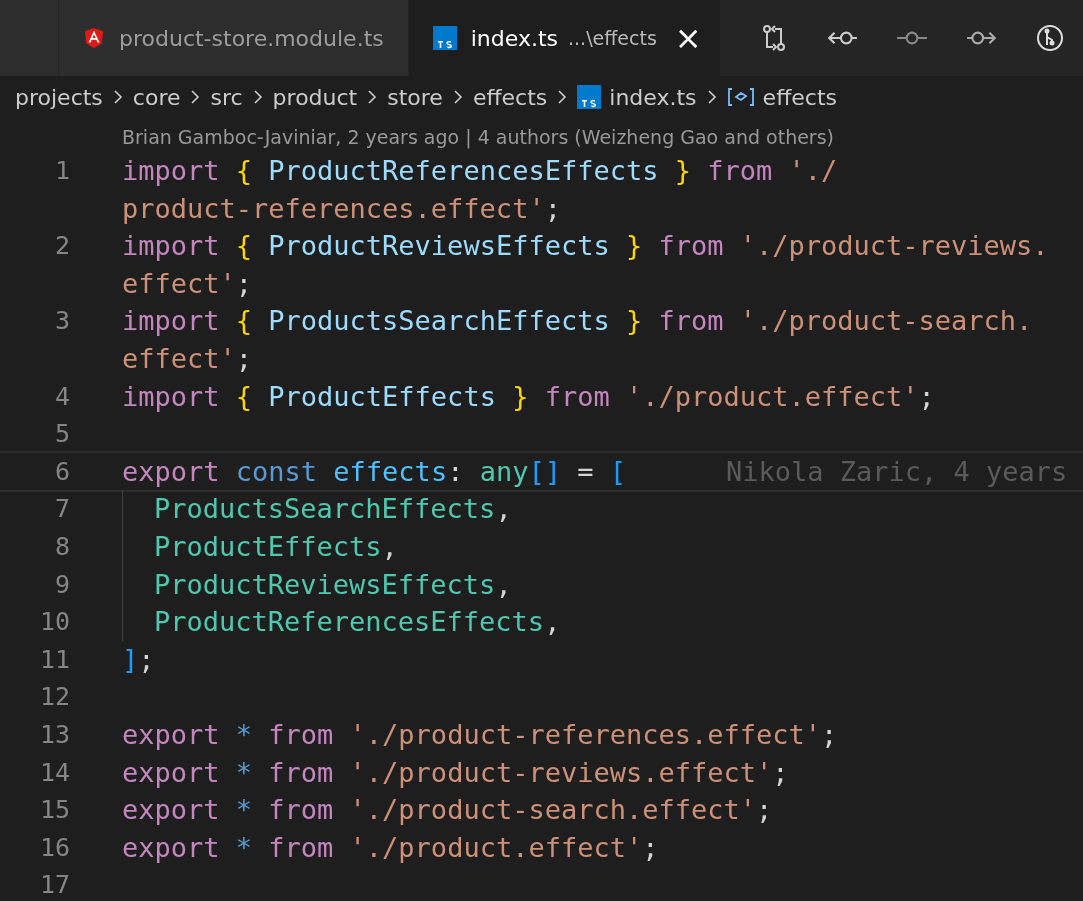 This screenshot has height=901, width=1083. Describe the element at coordinates (226, 97) in the screenshot. I see `breadcrumb-item: src` at that location.